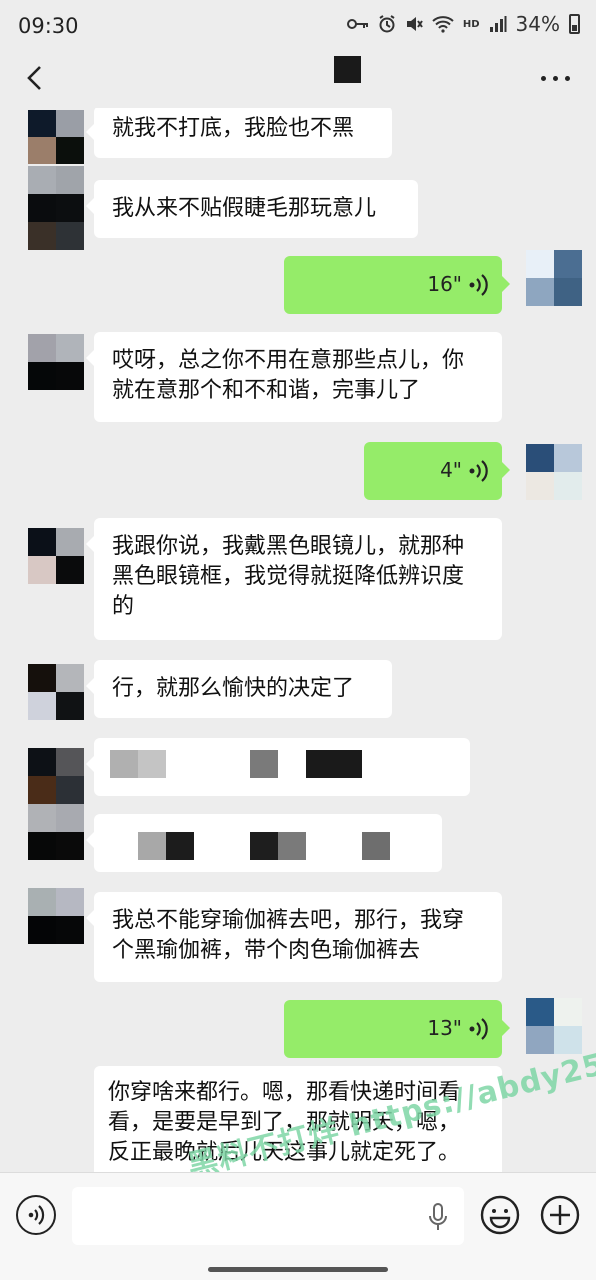  Describe the element at coordinates (288, 360) in the screenshot. I see `message-text-line: 哎呀，总之你不用在意那些点儿，你` at that location.